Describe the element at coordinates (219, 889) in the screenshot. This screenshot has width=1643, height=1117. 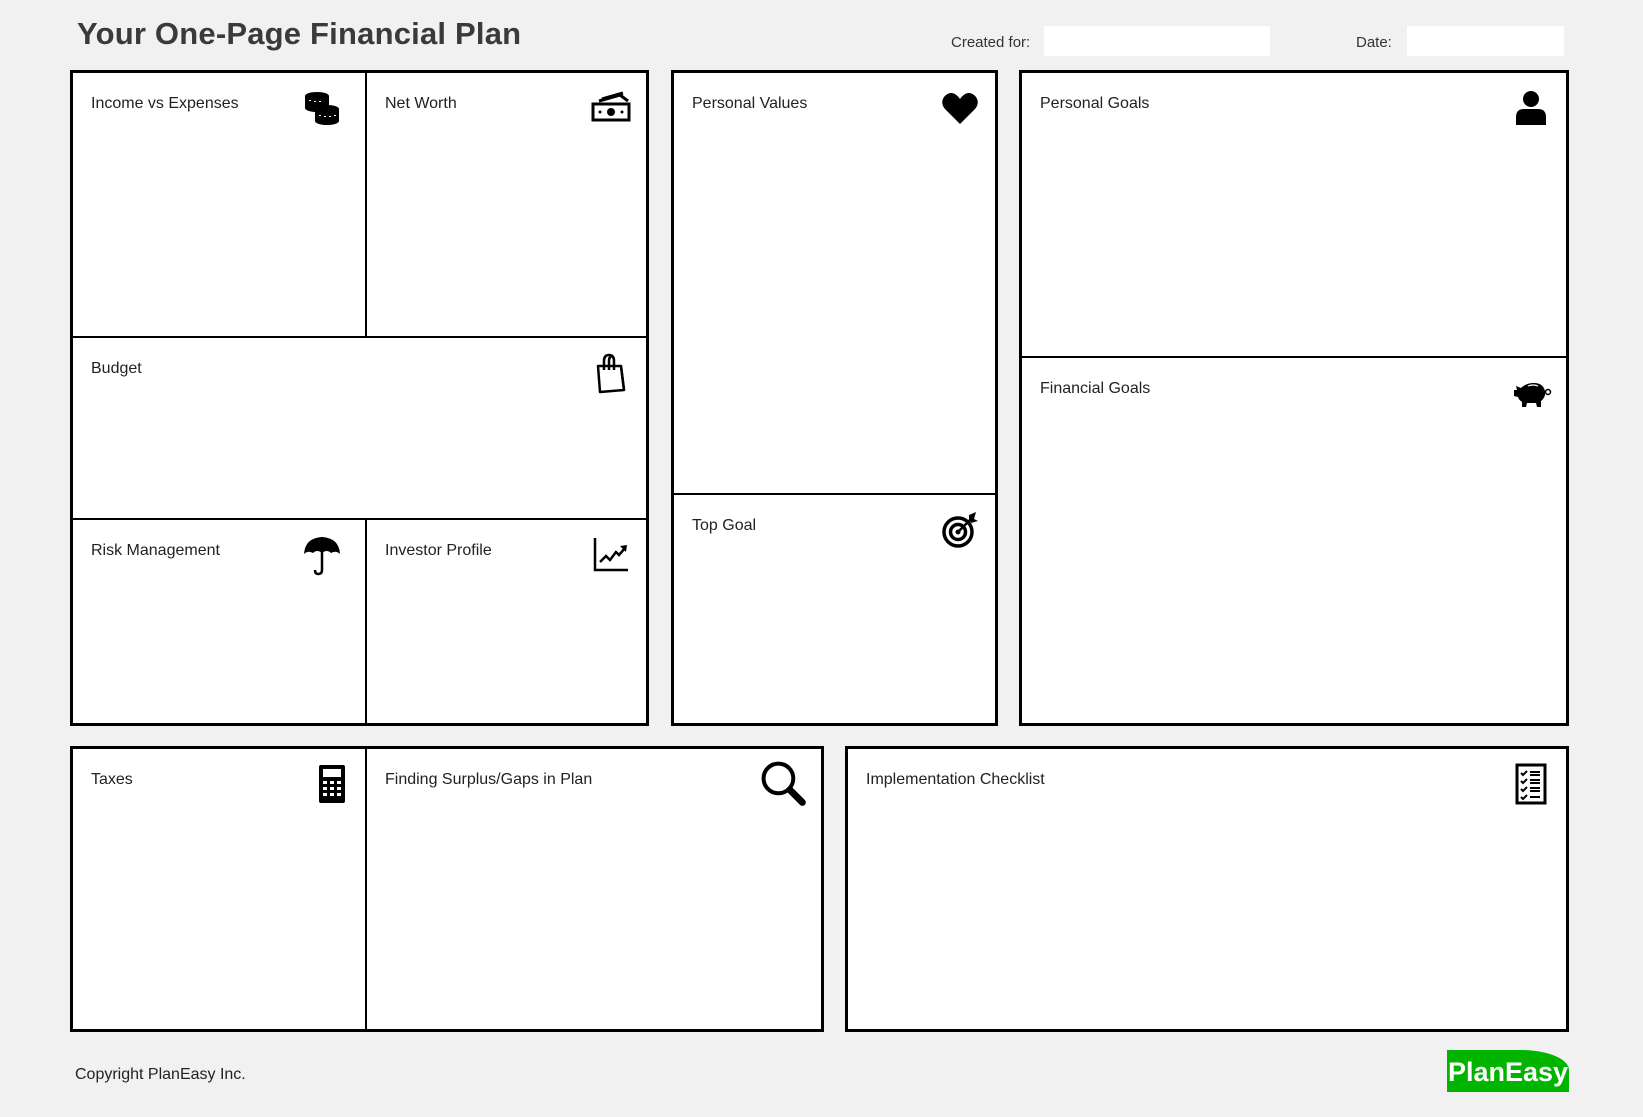
I see `taxes-section: Taxes` at that location.